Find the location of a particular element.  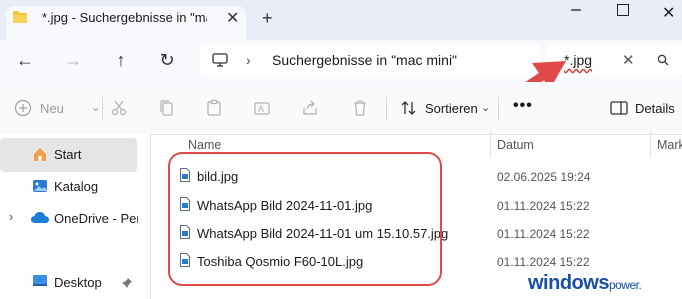

watermark-logo: windowspower. is located at coordinates (585, 283).